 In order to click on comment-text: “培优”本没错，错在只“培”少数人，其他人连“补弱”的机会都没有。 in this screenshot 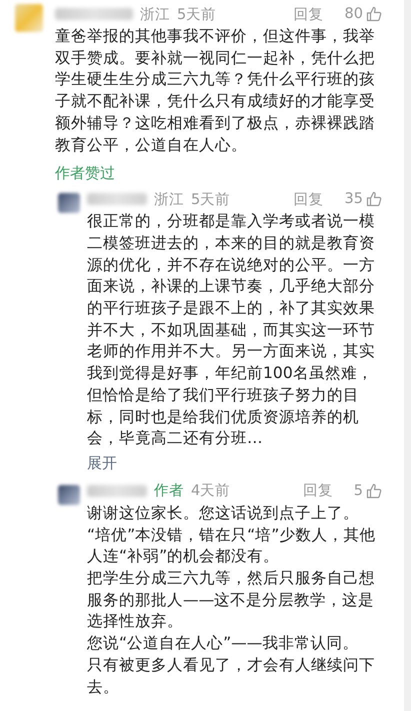, I will do `click(231, 546)`.